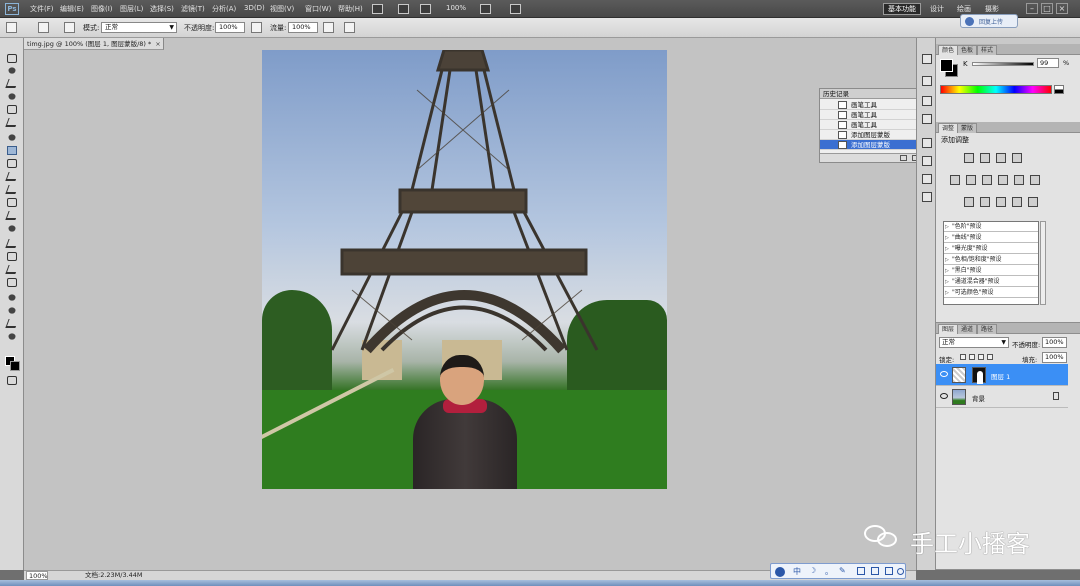  What do you see at coordinates (955, 180) in the screenshot?
I see `vibrance-icon` at bounding box center [955, 180].